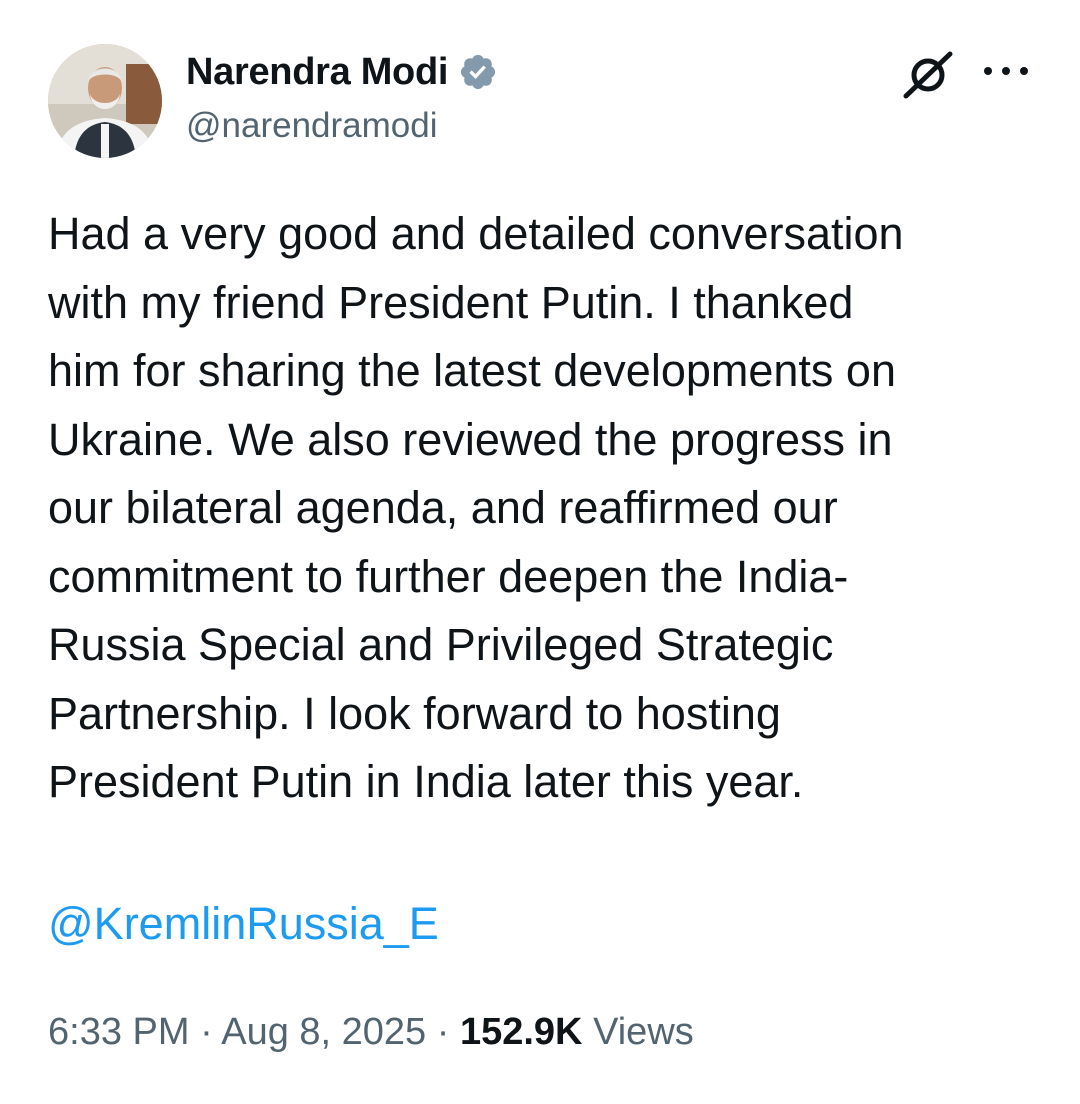 The width and height of the screenshot is (1080, 1104). Describe the element at coordinates (928, 75) in the screenshot. I see `grok-icon` at that location.